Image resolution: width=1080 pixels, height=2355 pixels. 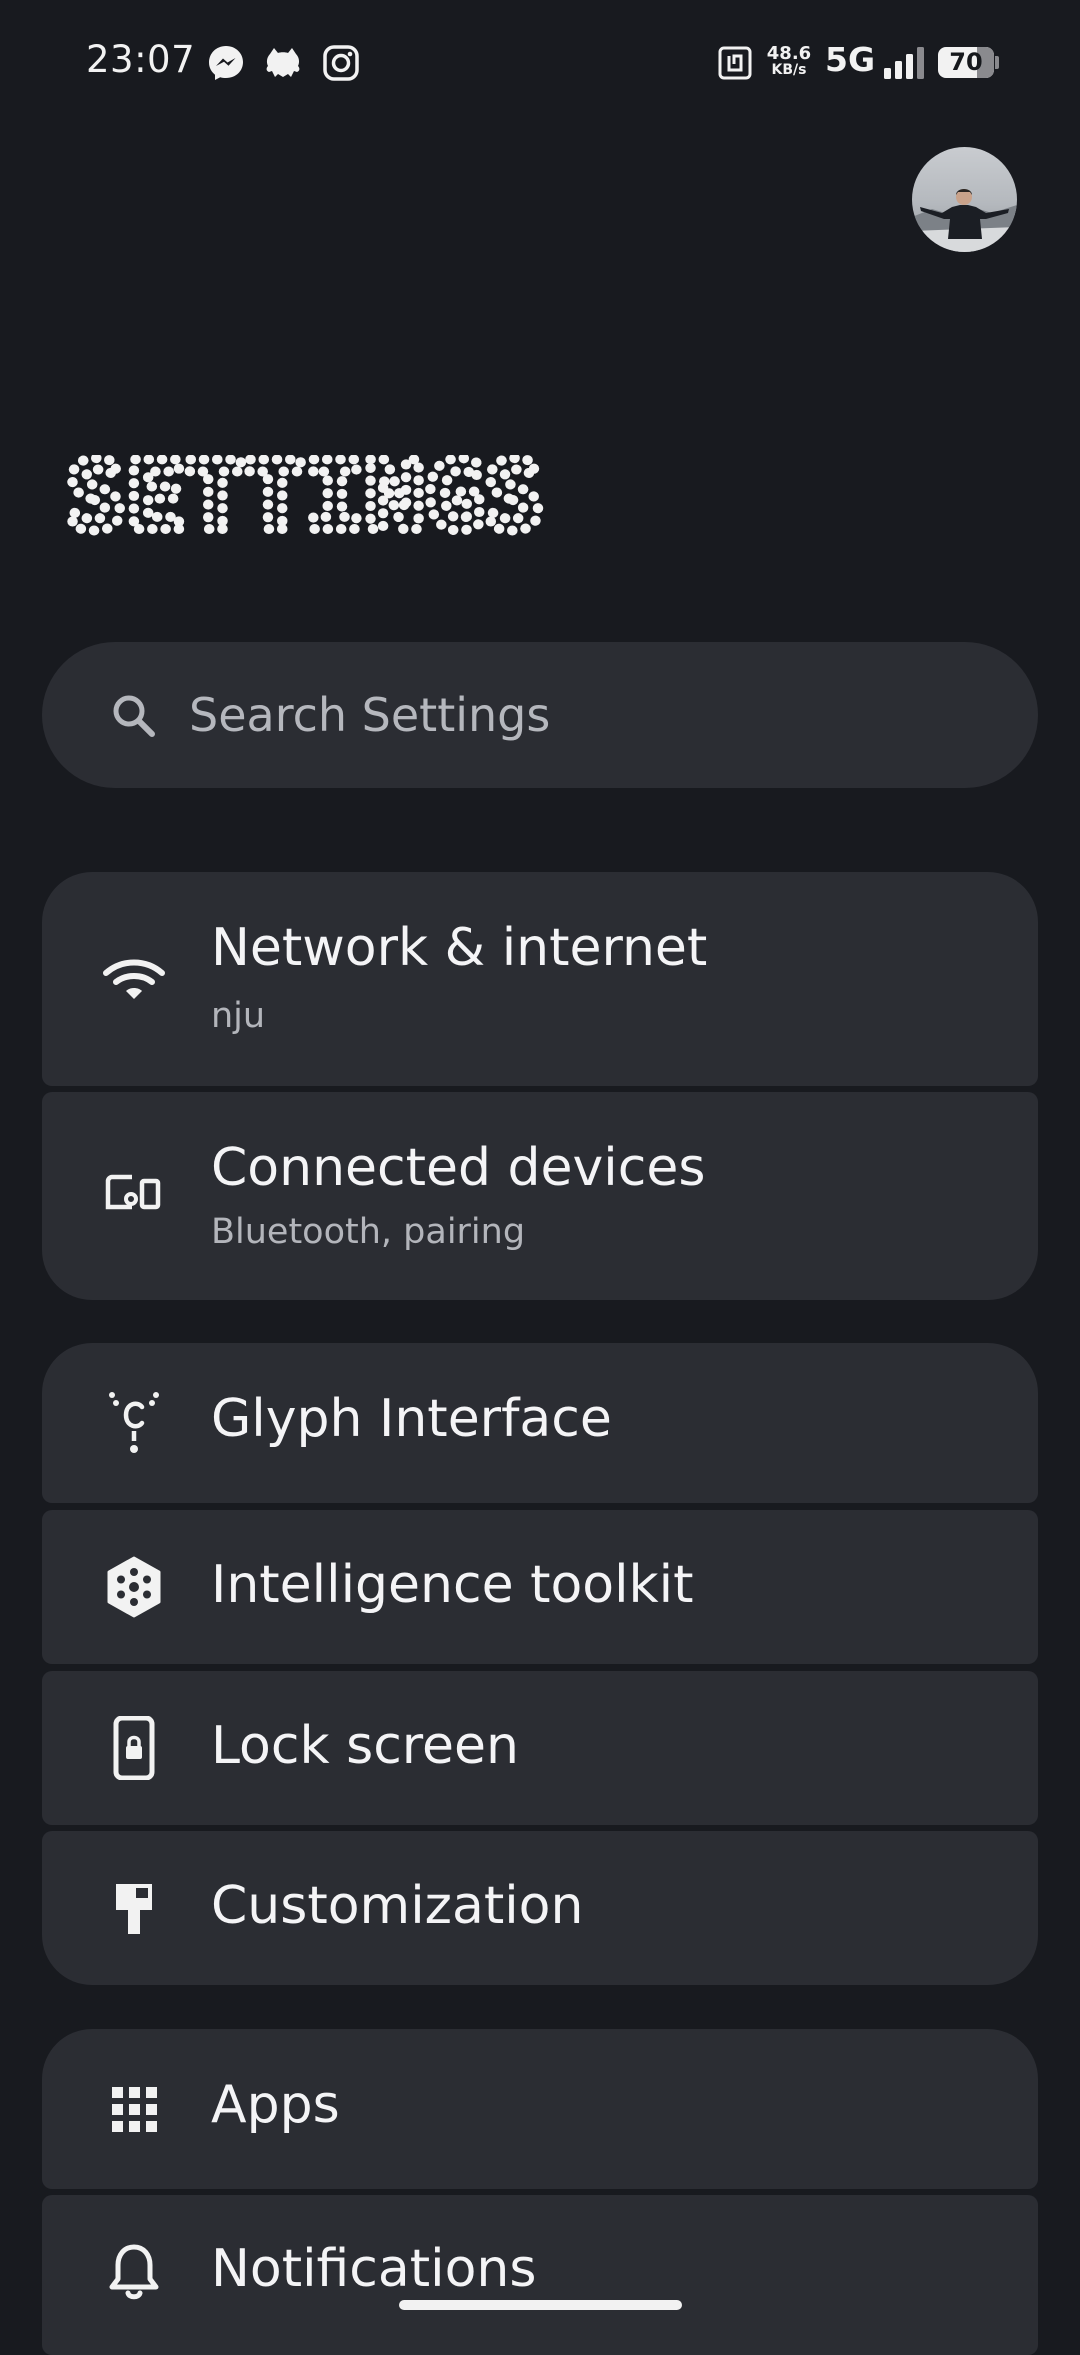 I want to click on status-bar: 23:07 48.6 KB/s 5G 70, so click(x=540, y=63).